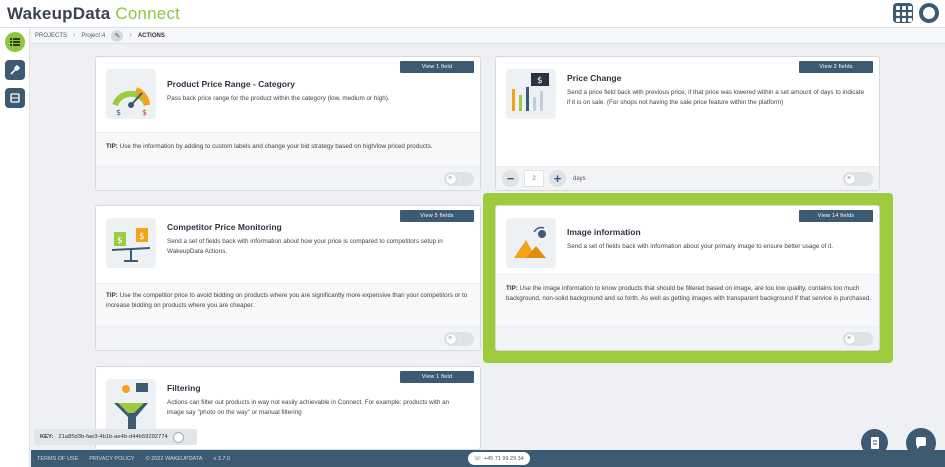  What do you see at coordinates (534, 178) in the screenshot?
I see `days-input: 2` at bounding box center [534, 178].